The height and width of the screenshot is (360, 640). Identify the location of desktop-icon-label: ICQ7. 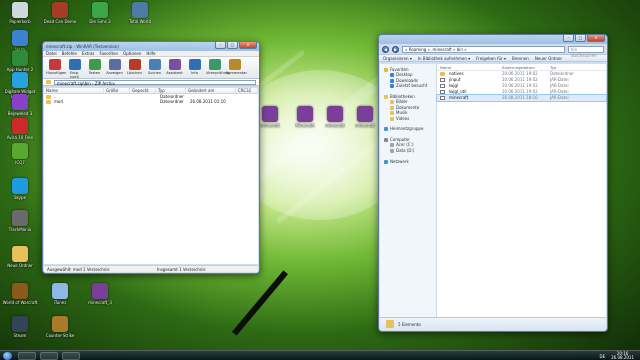
(20, 162).